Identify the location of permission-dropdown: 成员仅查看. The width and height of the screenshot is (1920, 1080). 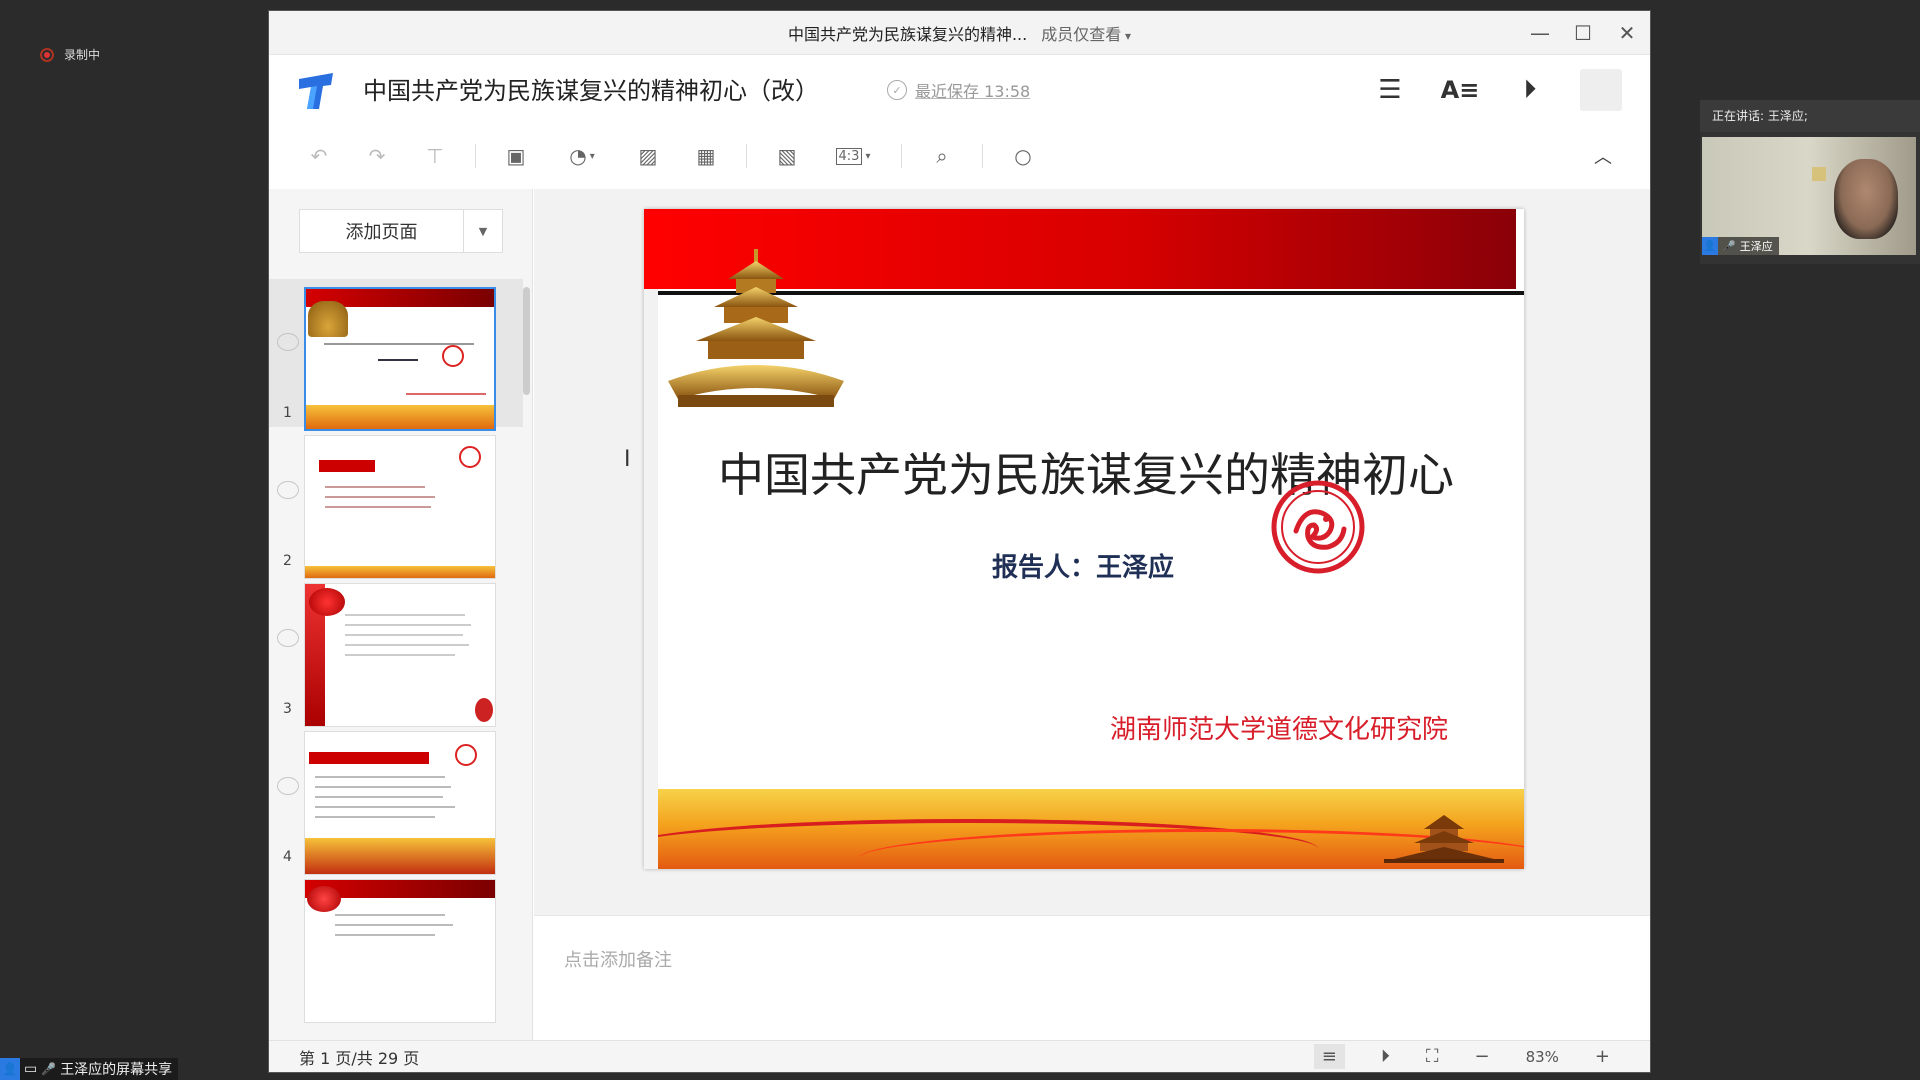
(1086, 33).